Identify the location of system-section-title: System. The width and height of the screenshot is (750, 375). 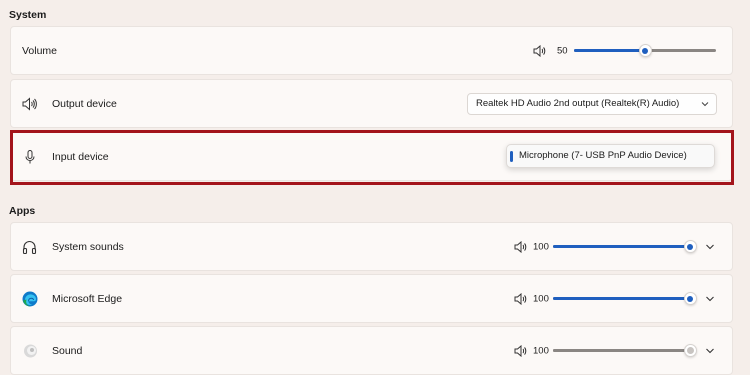
(28, 15).